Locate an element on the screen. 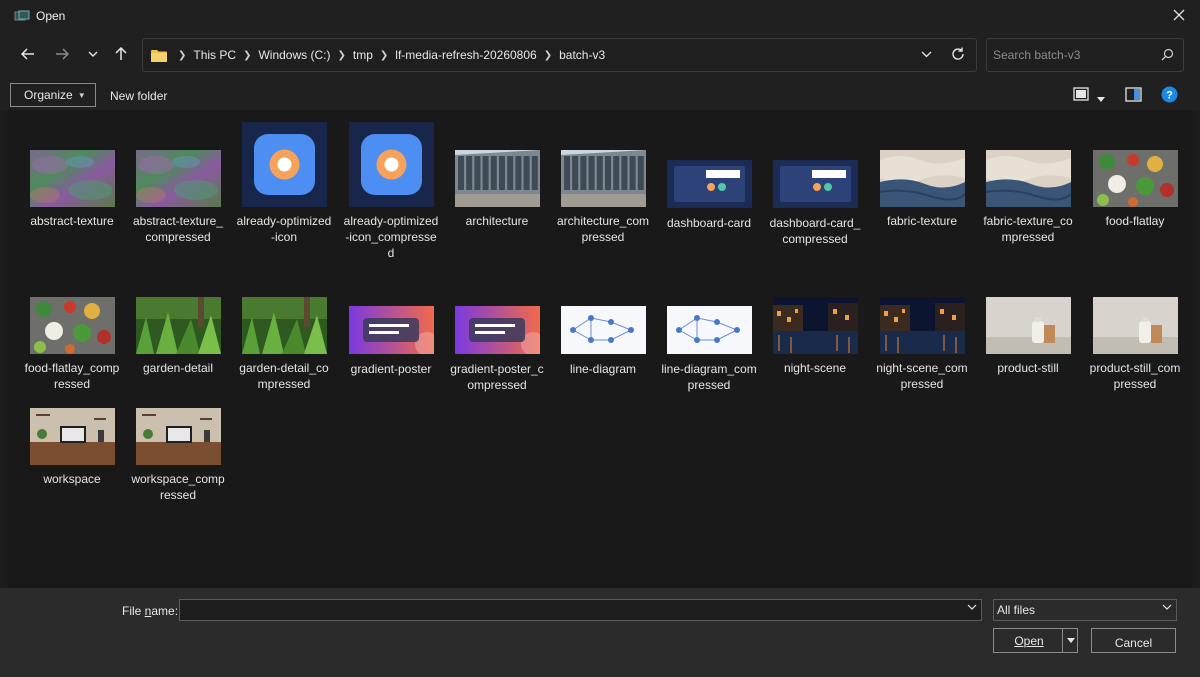 The height and width of the screenshot is (677, 1200). file-item: fabric-texture_compressed is located at coordinates (1028, 183).